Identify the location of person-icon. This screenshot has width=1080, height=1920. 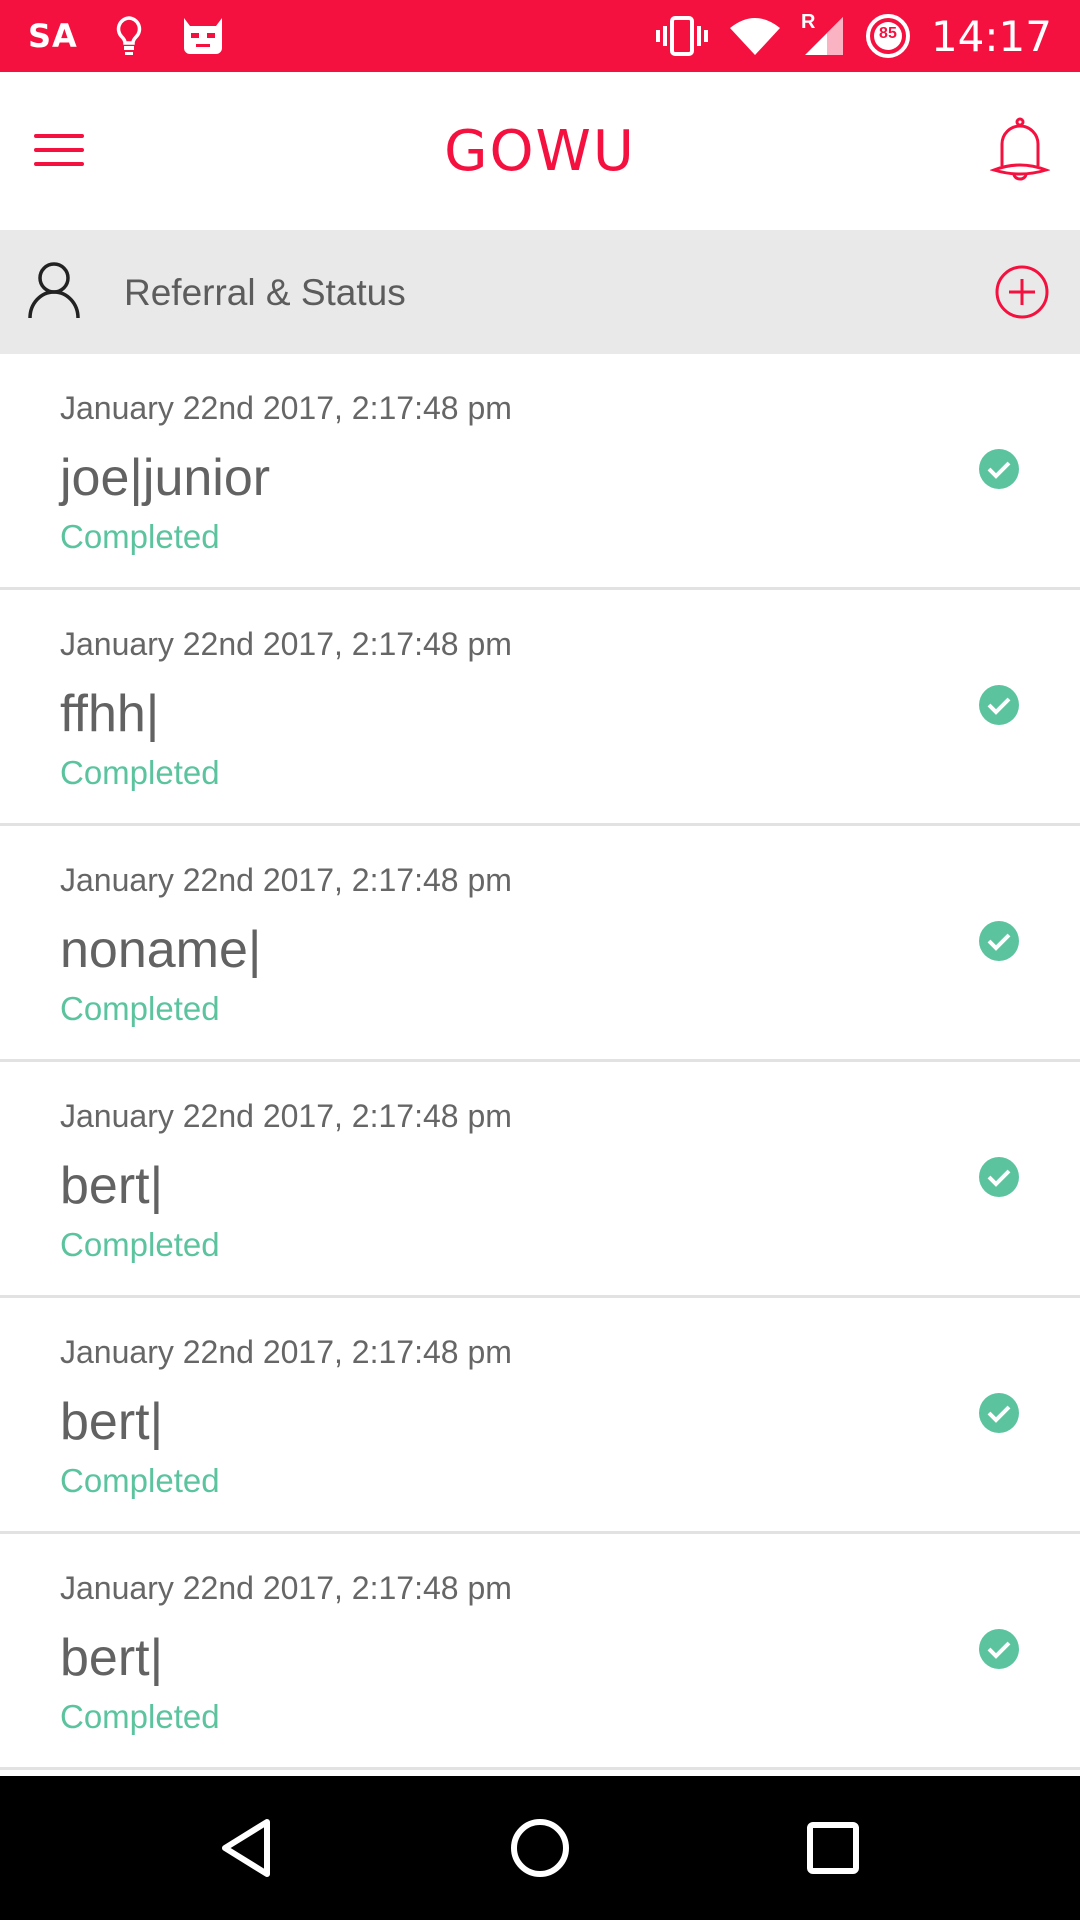
(54, 292).